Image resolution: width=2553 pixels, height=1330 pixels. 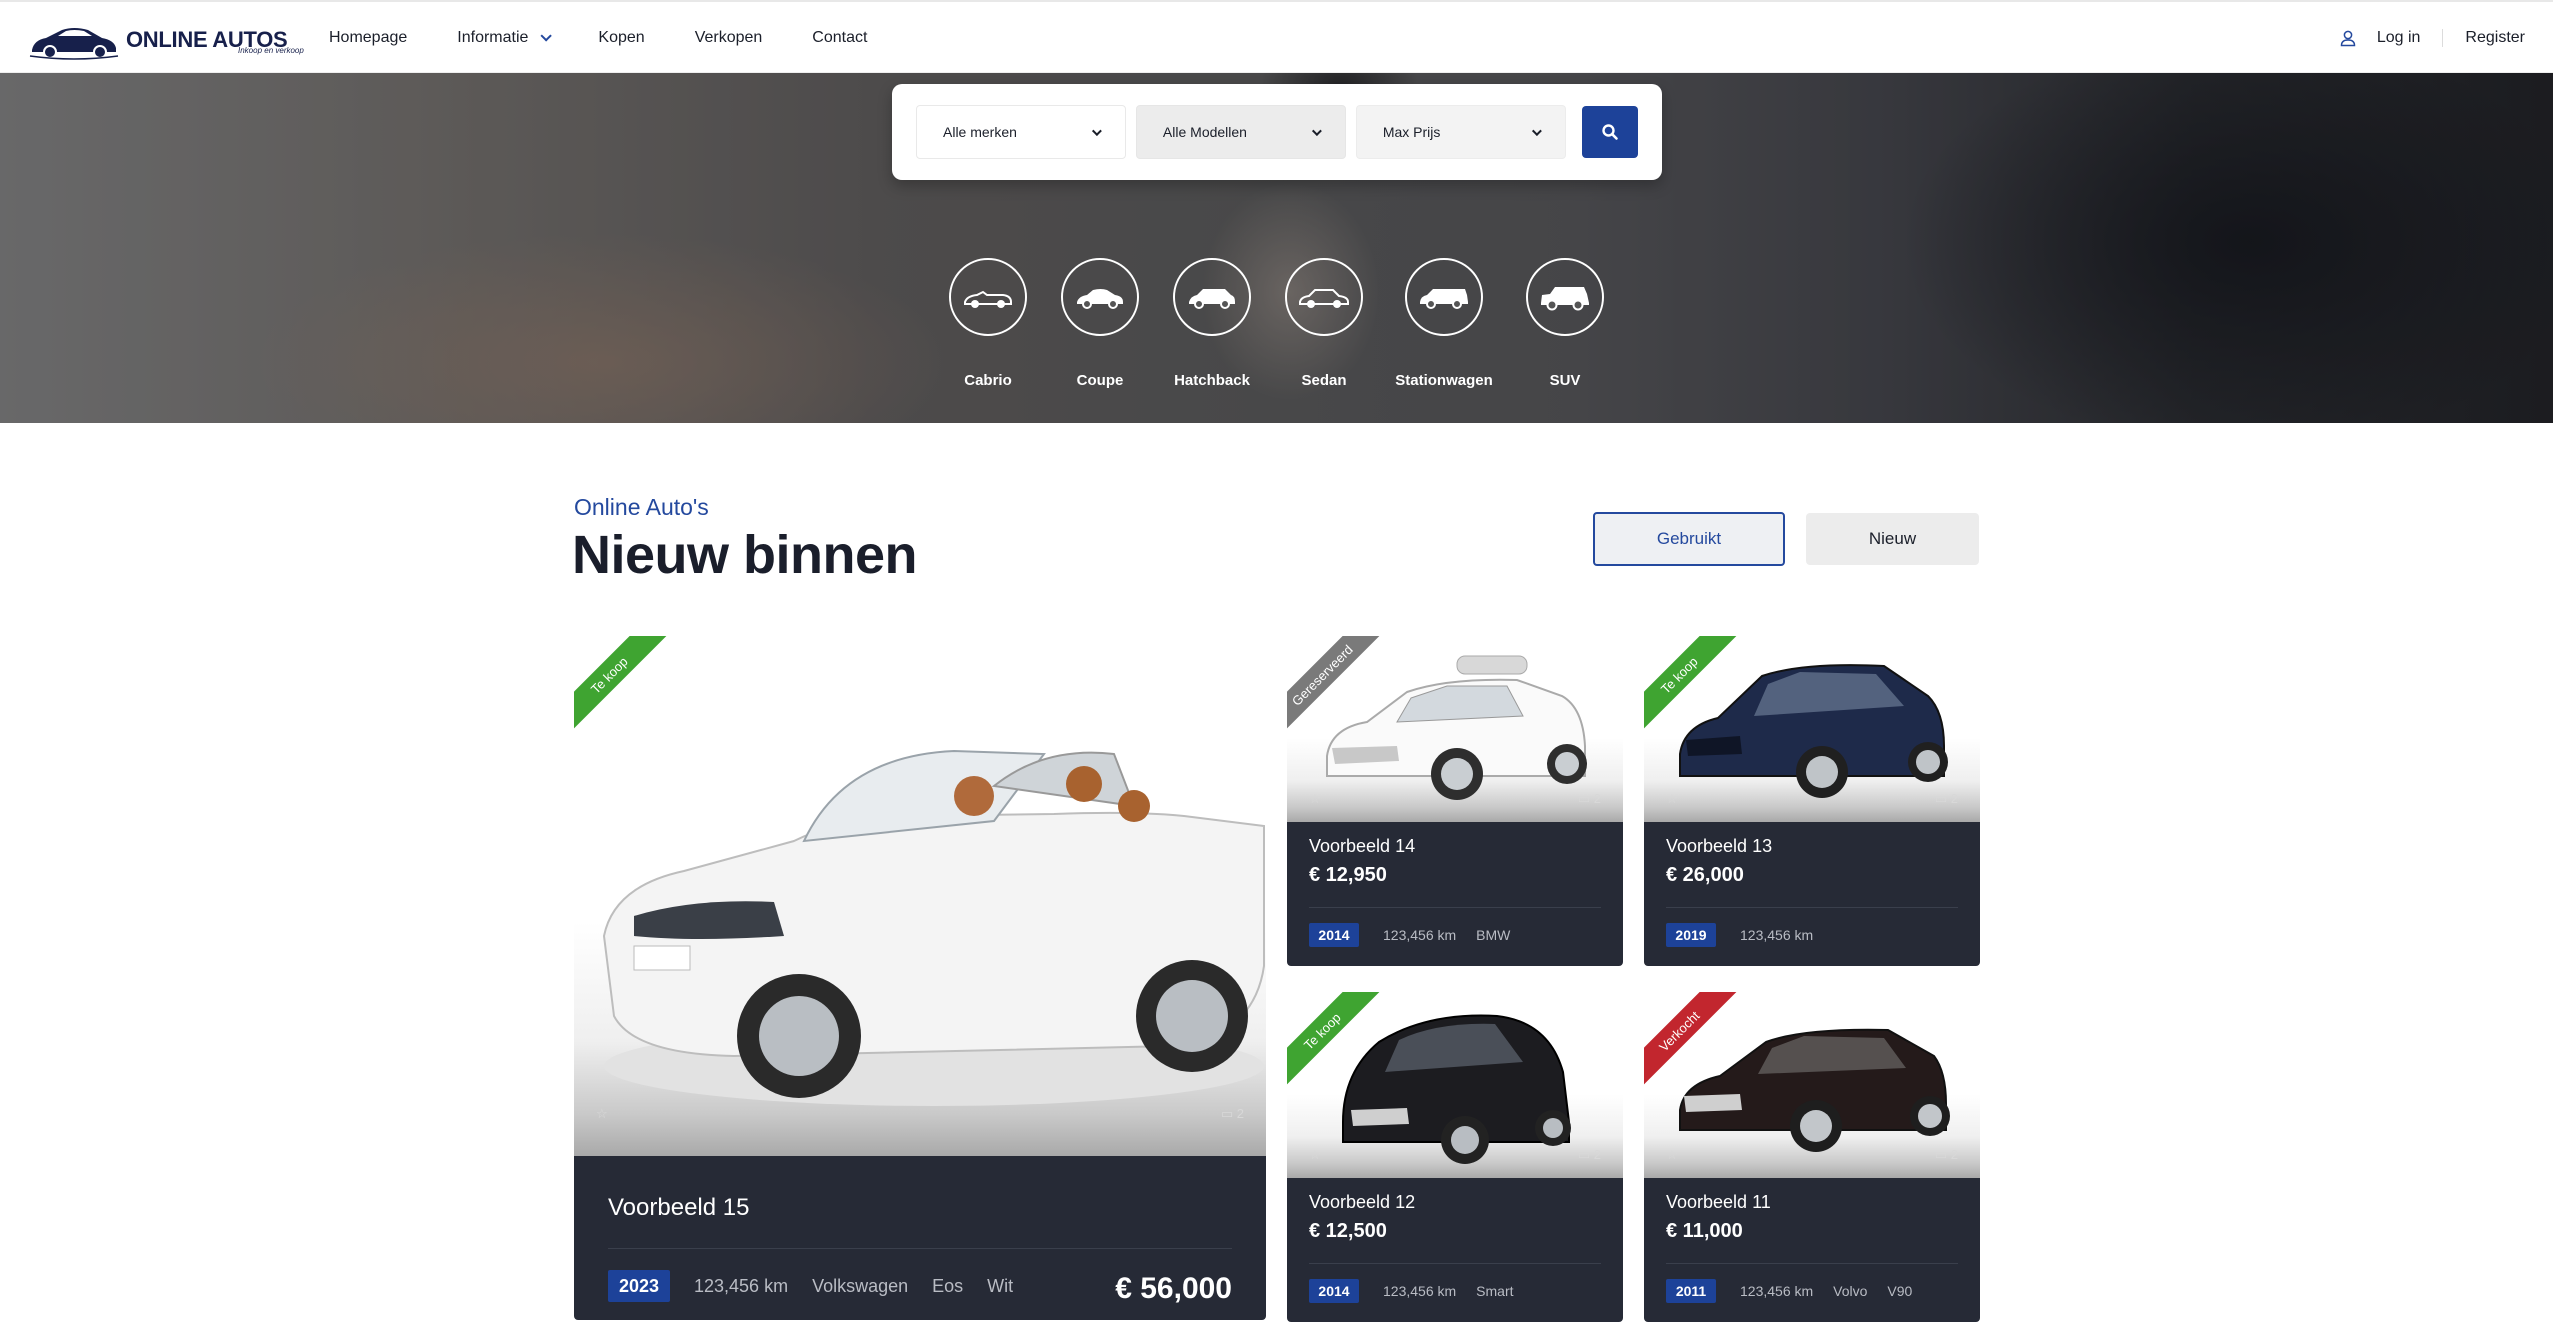 I want to click on brand-tagline: Inkoop en verkoop, so click(x=271, y=50).